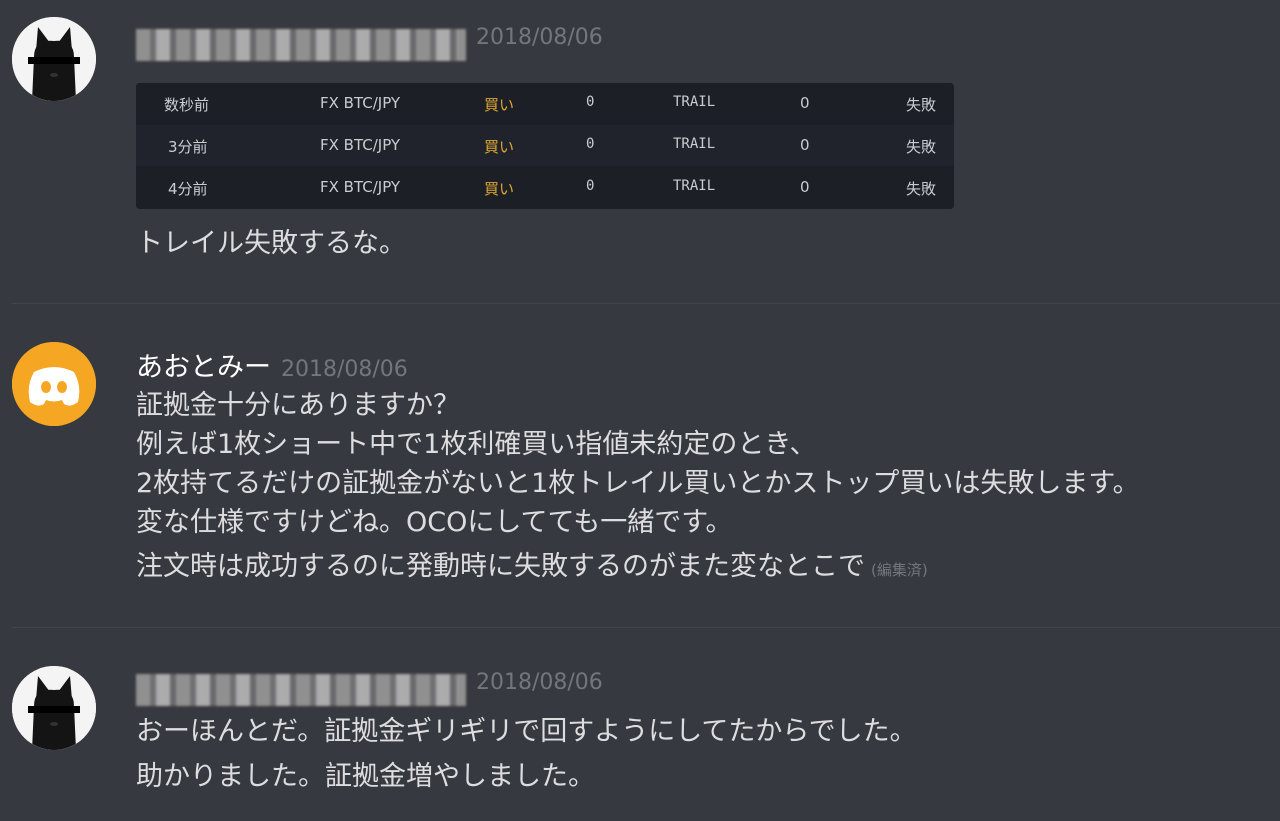 This screenshot has height=821, width=1280. I want to click on discord-logo-icon, so click(54, 384).